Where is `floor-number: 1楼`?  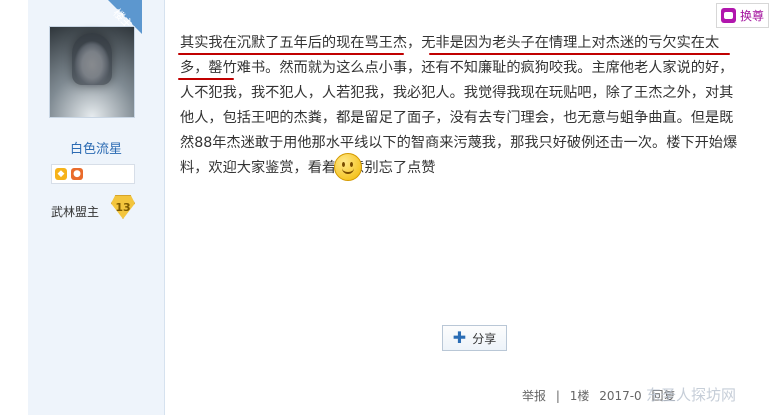
floor-number: 1楼 is located at coordinates (579, 396).